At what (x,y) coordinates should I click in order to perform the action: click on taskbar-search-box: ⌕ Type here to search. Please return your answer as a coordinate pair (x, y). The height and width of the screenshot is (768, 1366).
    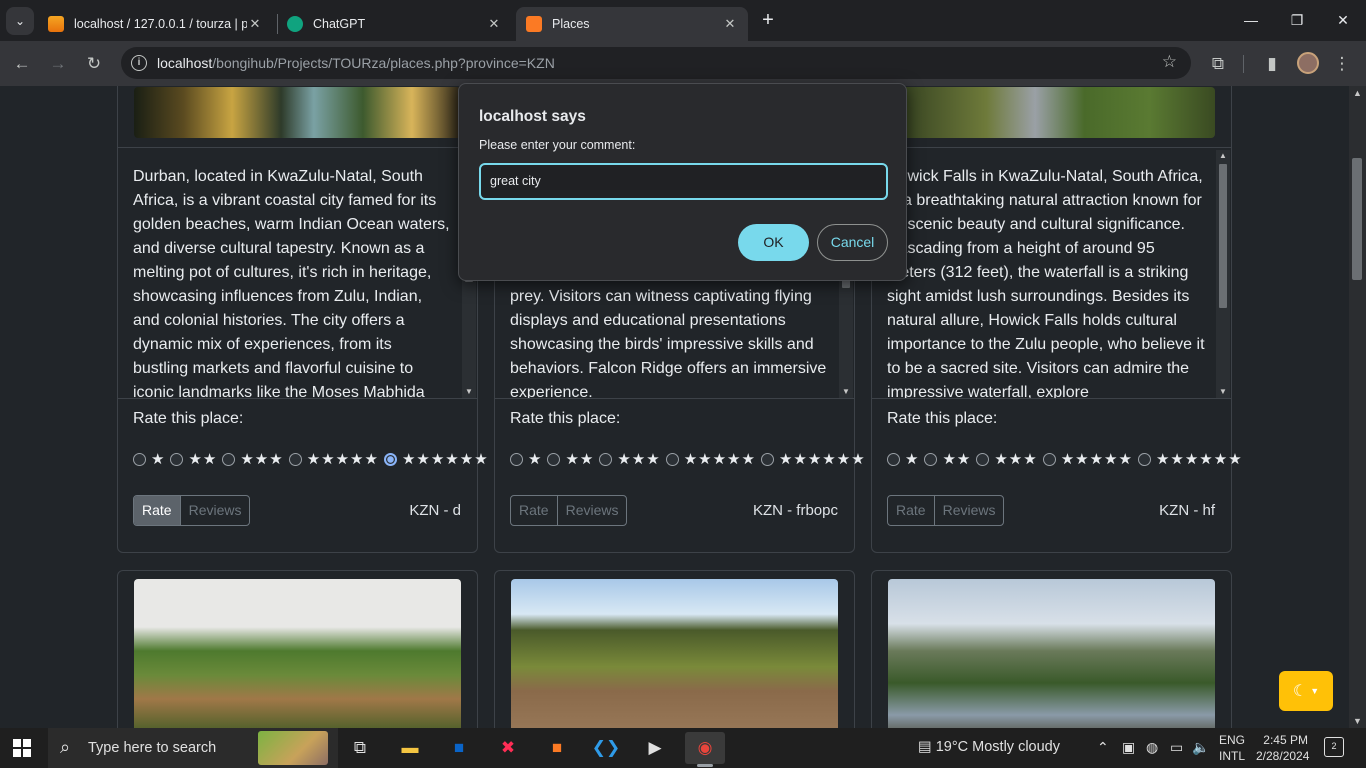
    Looking at the image, I should click on (193, 748).